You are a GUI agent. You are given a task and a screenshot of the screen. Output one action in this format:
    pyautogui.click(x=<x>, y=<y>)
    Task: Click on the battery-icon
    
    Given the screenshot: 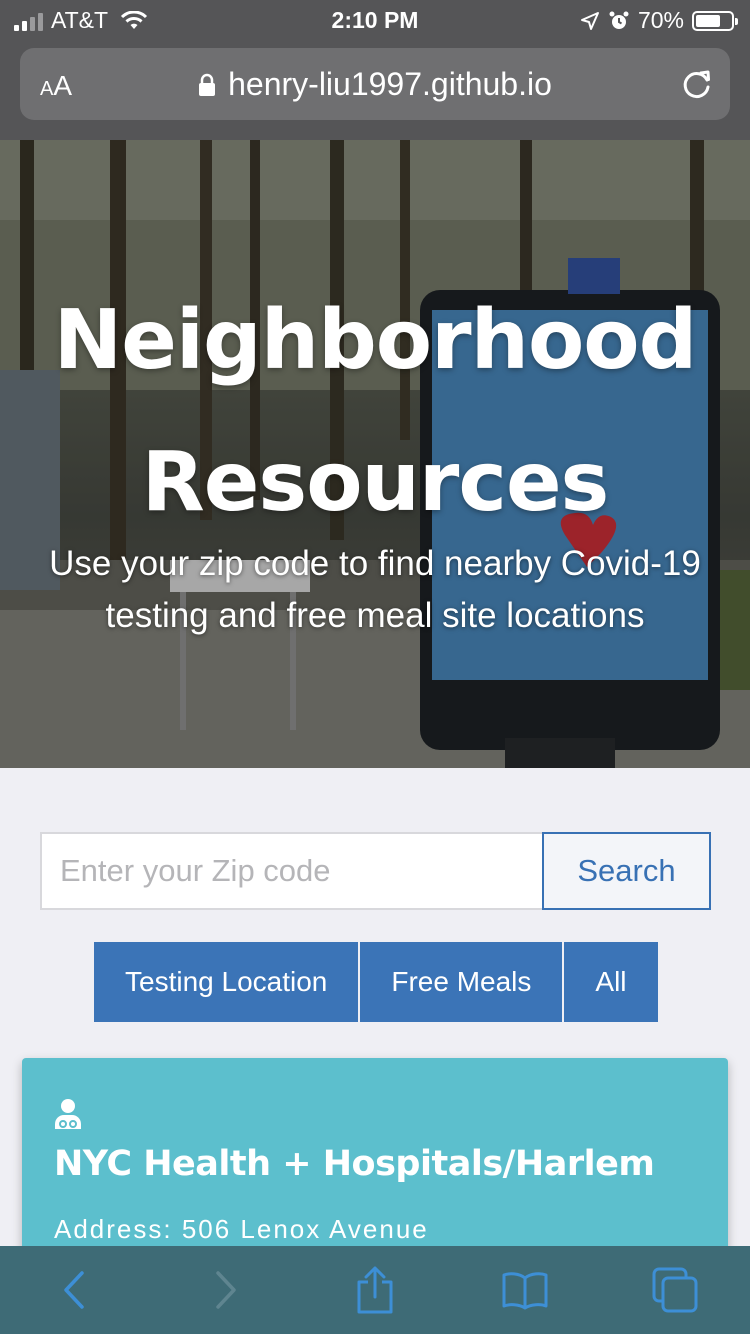 What is the action you would take?
    pyautogui.click(x=715, y=20)
    